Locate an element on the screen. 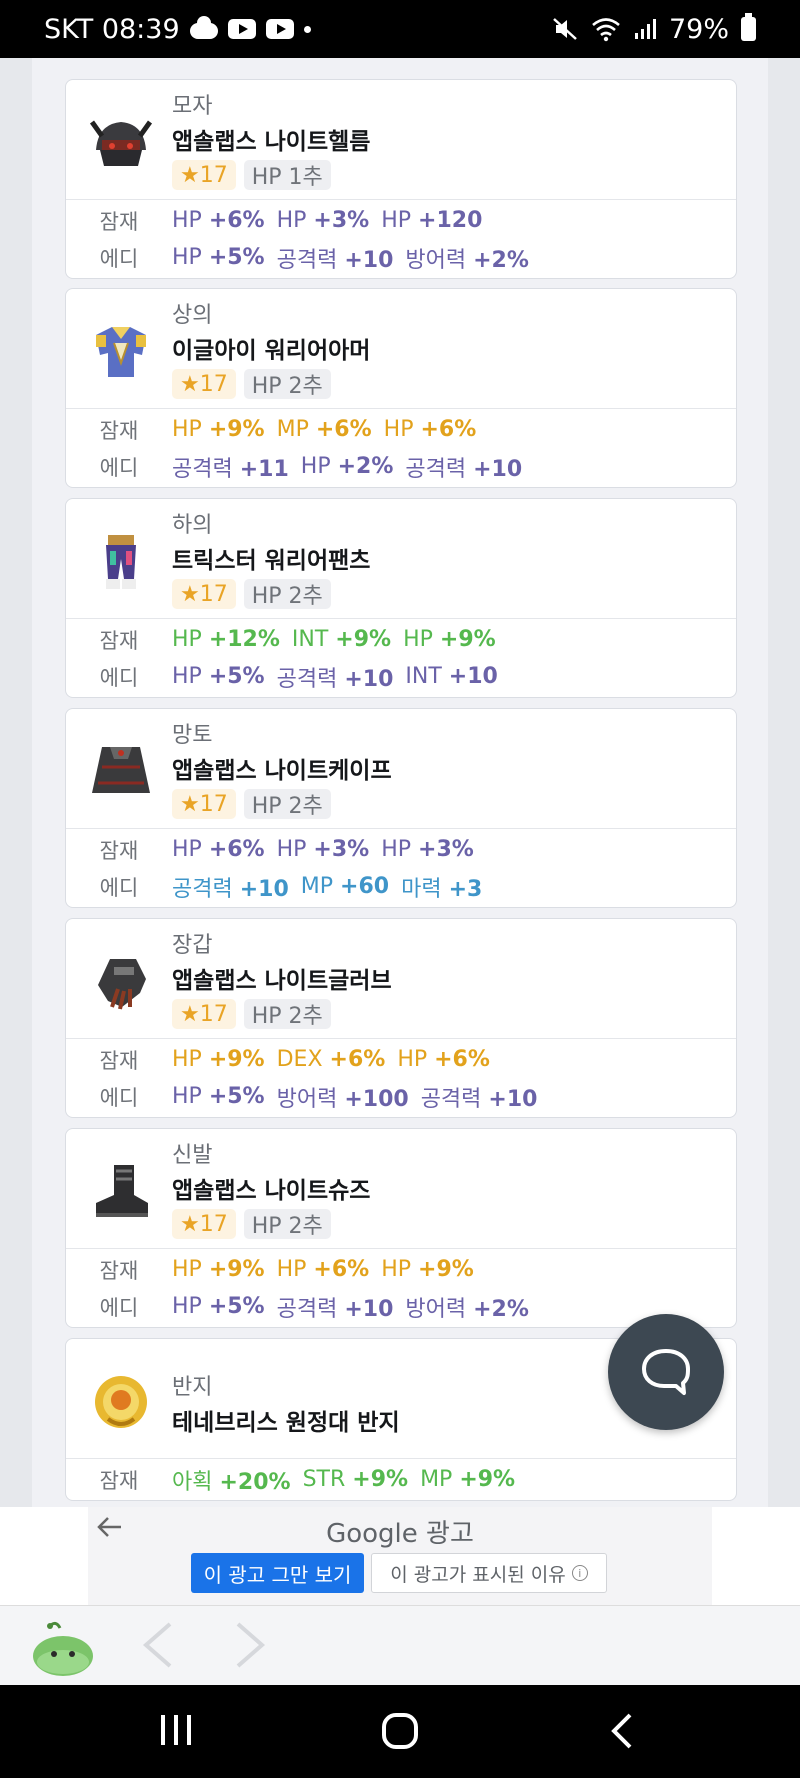 This screenshot has height=1778, width=800. notification-dot-icon is located at coordinates (307, 29).